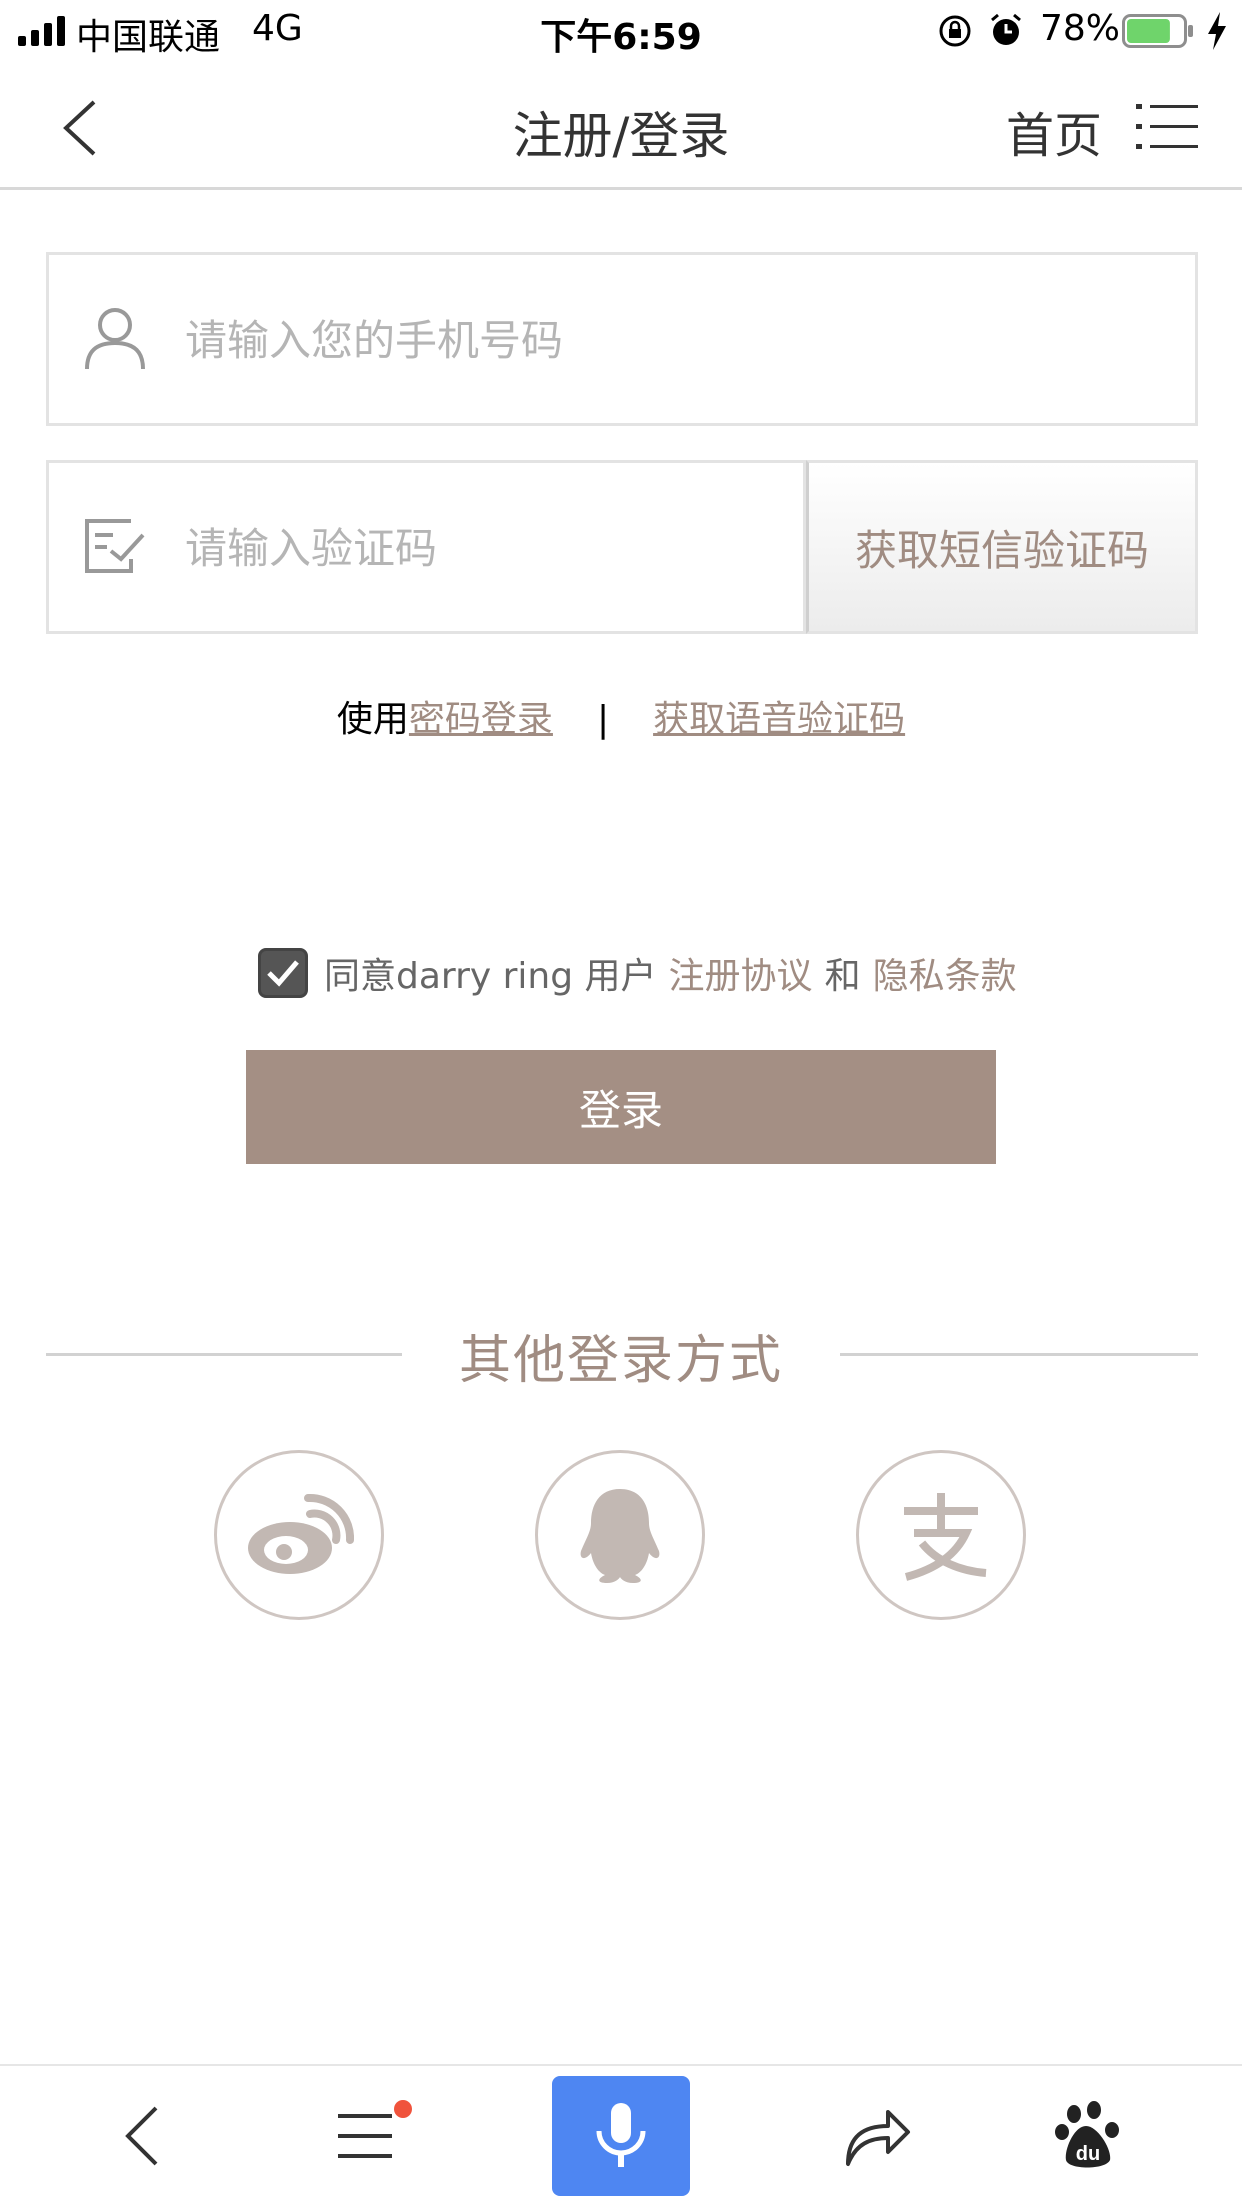  Describe the element at coordinates (1080, 28) in the screenshot. I see `battery-percent: 78%` at that location.